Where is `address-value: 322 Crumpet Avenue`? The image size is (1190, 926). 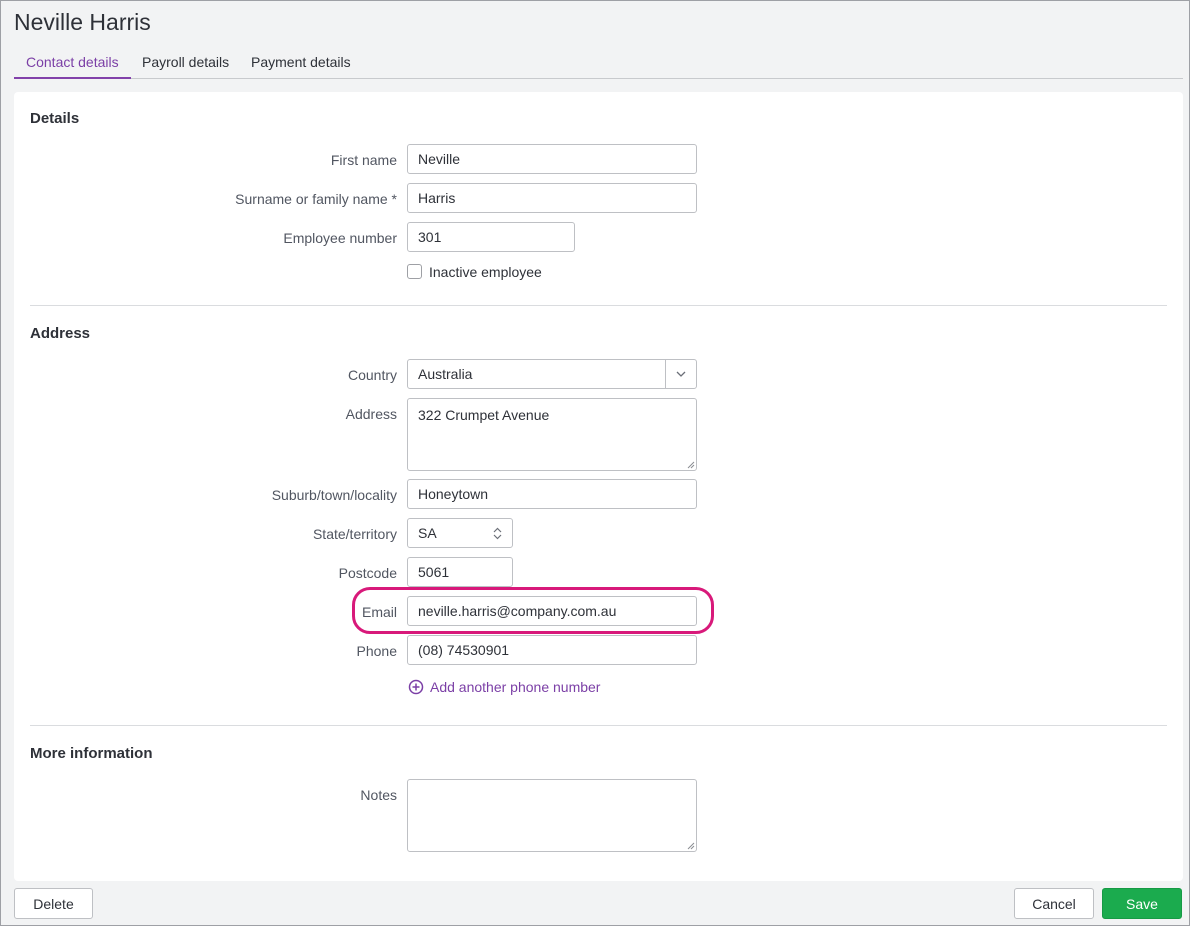
address-value: 322 Crumpet Avenue is located at coordinates (483, 415).